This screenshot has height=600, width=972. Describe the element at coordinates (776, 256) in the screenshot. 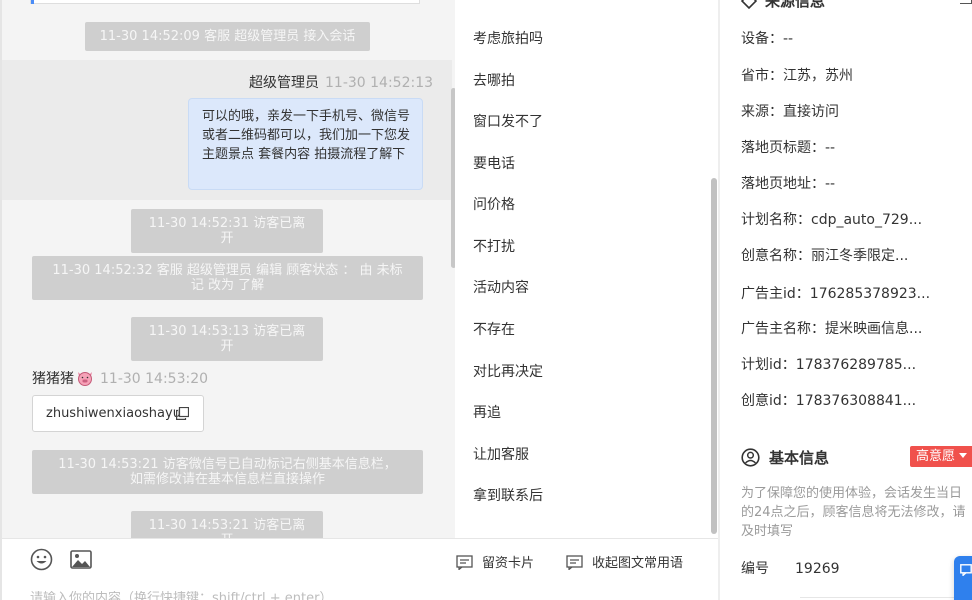

I see `creative-name-label: 创意名称：` at that location.